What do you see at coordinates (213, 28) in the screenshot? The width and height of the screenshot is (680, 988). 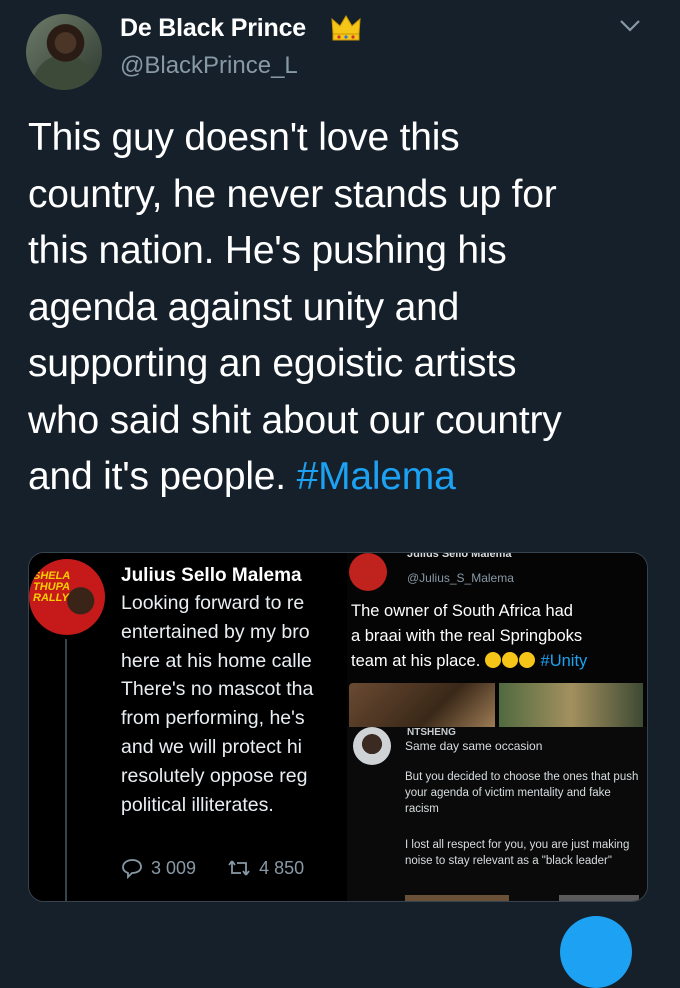 I see `display-name: De Black Prince` at bounding box center [213, 28].